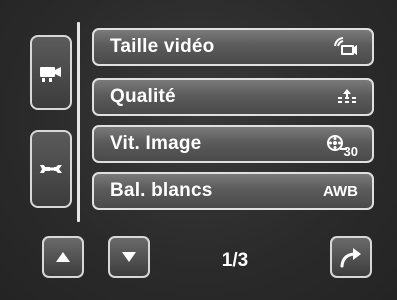  I want to click on menu-item-label: Bal. blancs, so click(161, 190).